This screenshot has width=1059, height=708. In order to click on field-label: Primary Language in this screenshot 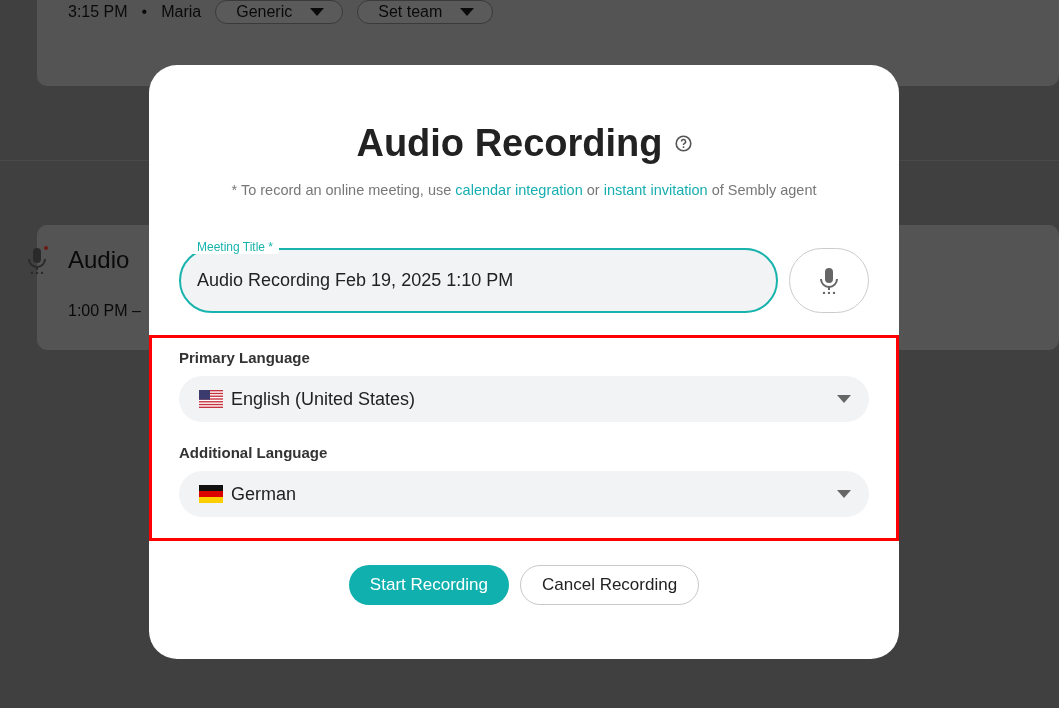, I will do `click(245, 357)`.